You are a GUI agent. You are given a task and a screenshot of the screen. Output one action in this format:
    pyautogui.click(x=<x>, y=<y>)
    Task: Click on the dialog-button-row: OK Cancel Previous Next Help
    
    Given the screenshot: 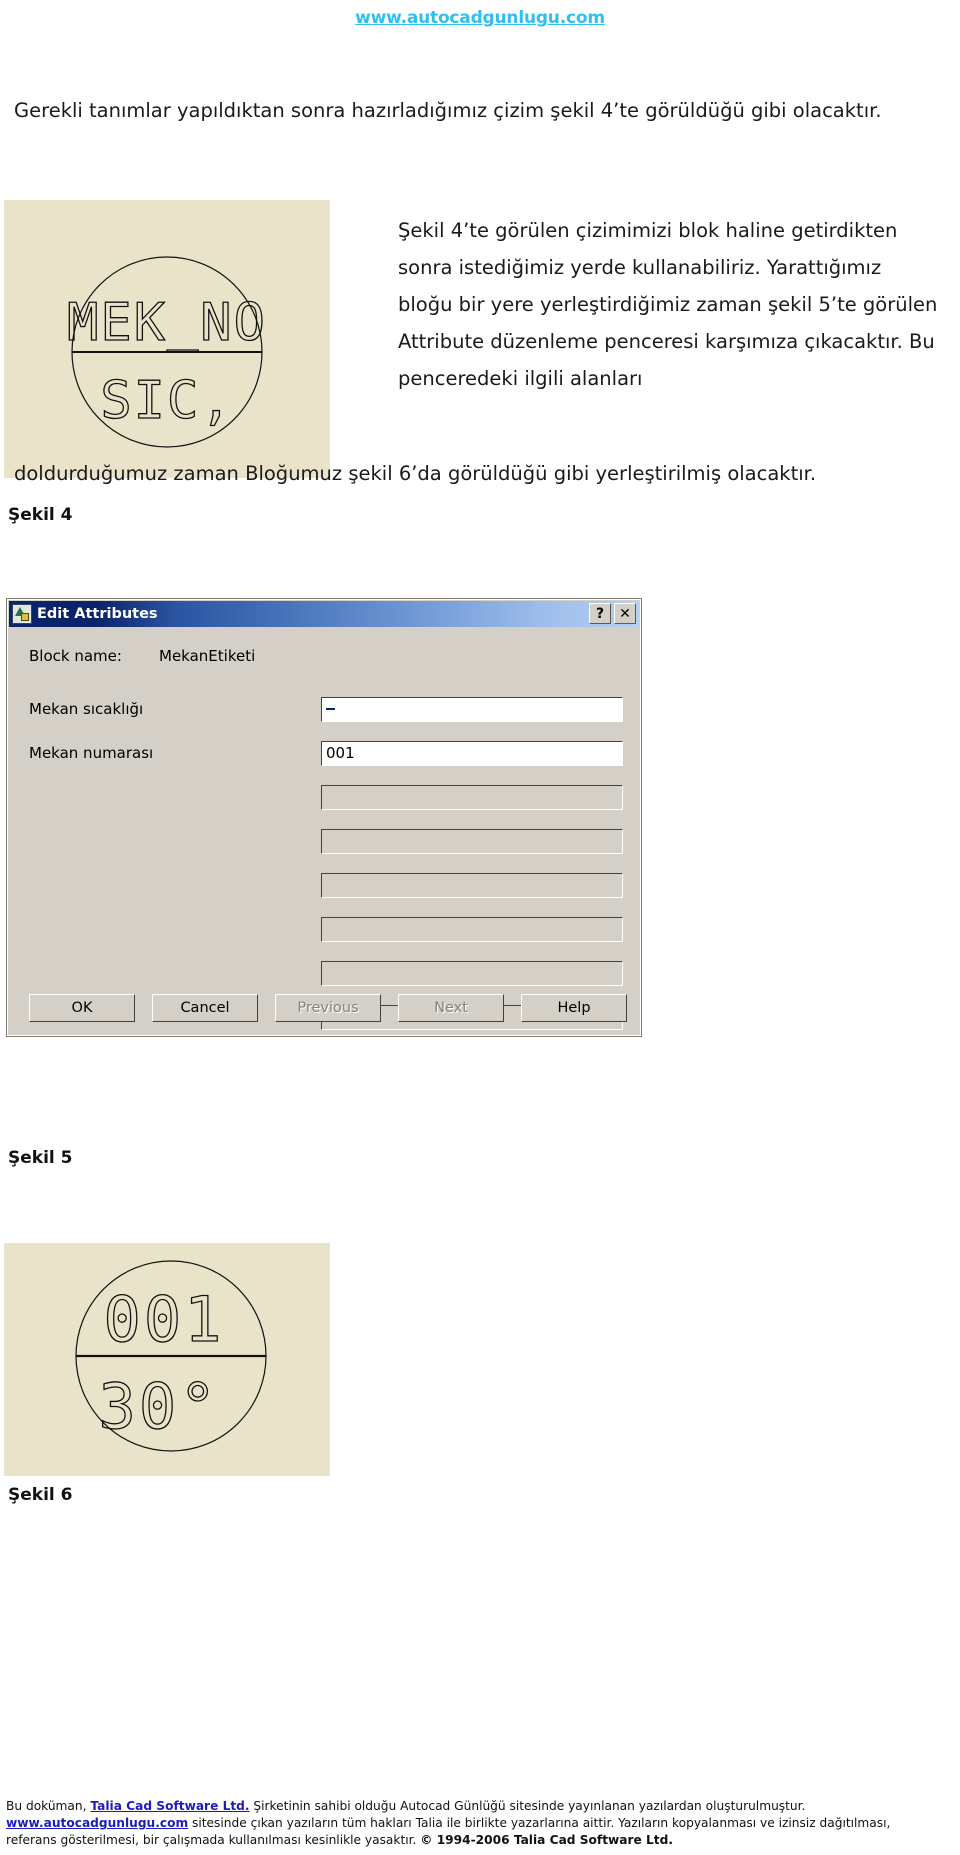 What is the action you would take?
    pyautogui.click(x=324, y=1008)
    